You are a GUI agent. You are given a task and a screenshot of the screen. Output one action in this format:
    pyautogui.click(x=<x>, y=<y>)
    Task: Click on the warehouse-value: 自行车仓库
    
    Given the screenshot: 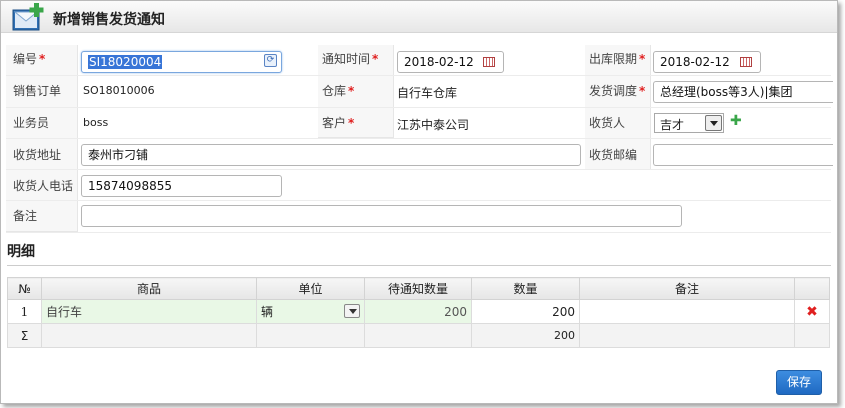 What is the action you would take?
    pyautogui.click(x=427, y=93)
    